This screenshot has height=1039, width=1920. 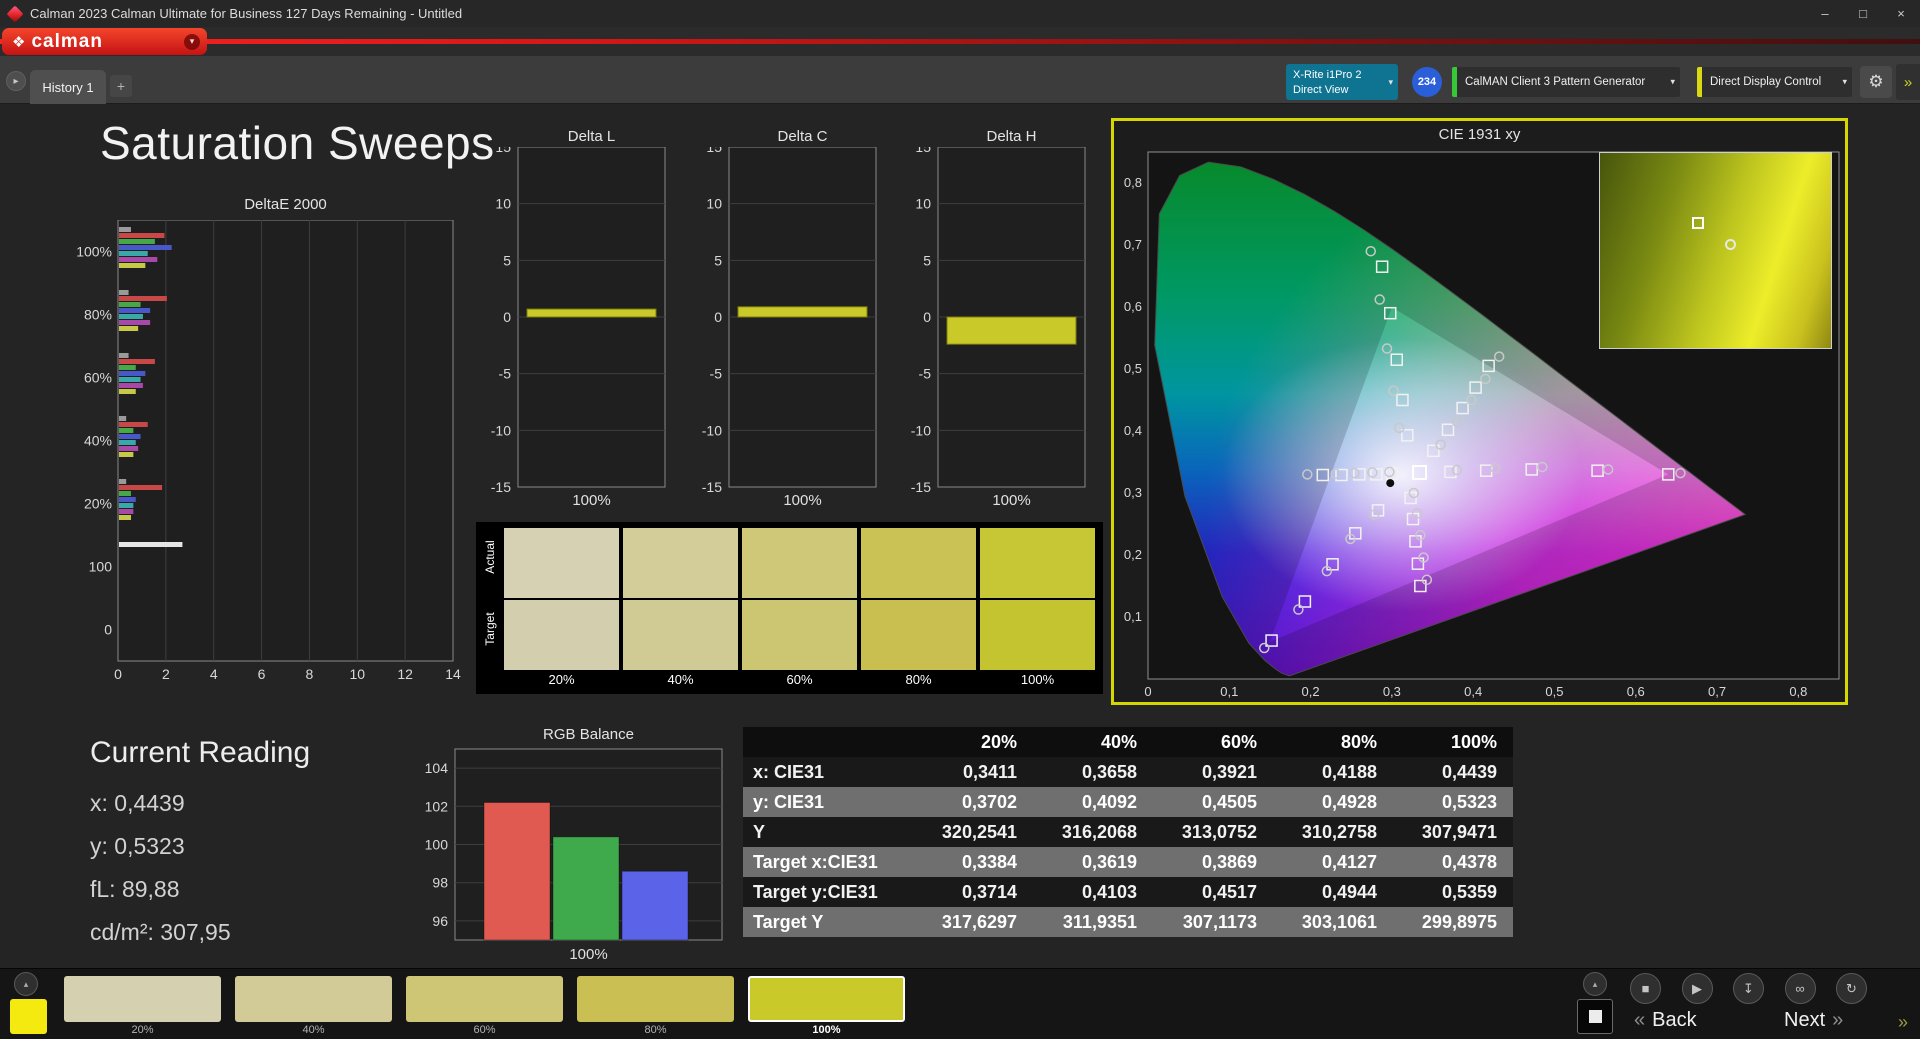 What do you see at coordinates (826, 1006) in the screenshot?
I see `pattern-swatch-100%: 100%` at bounding box center [826, 1006].